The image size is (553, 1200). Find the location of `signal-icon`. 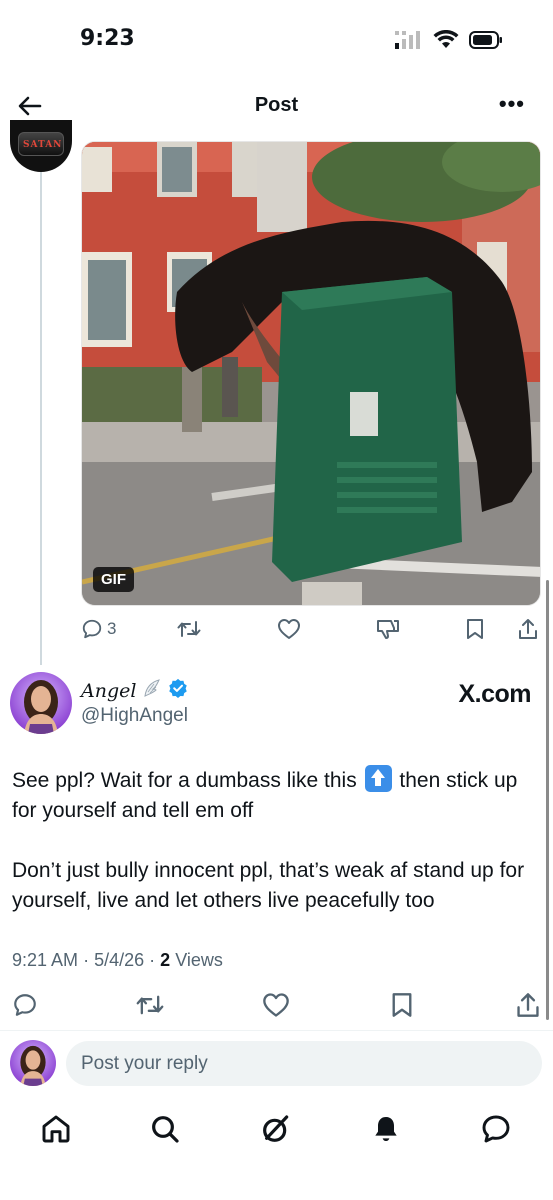

signal-icon is located at coordinates (409, 42).